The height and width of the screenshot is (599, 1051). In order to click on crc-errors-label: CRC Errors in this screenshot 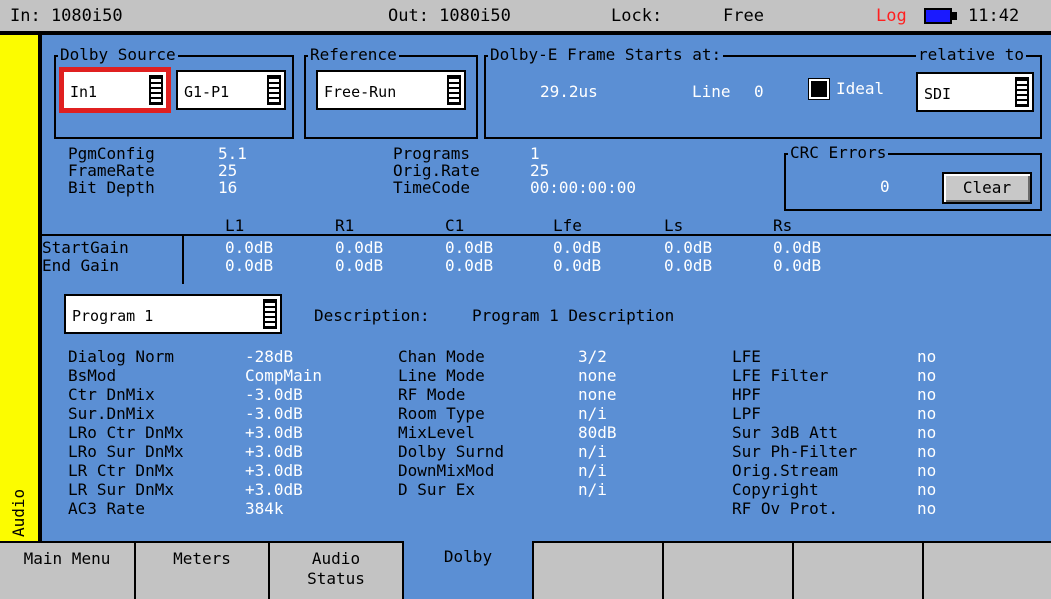, I will do `click(838, 152)`.